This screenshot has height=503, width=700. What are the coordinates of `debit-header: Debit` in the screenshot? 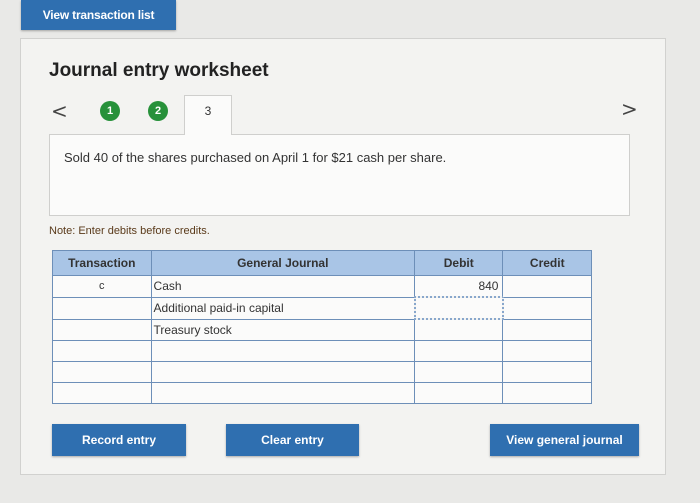 It's located at (458, 263).